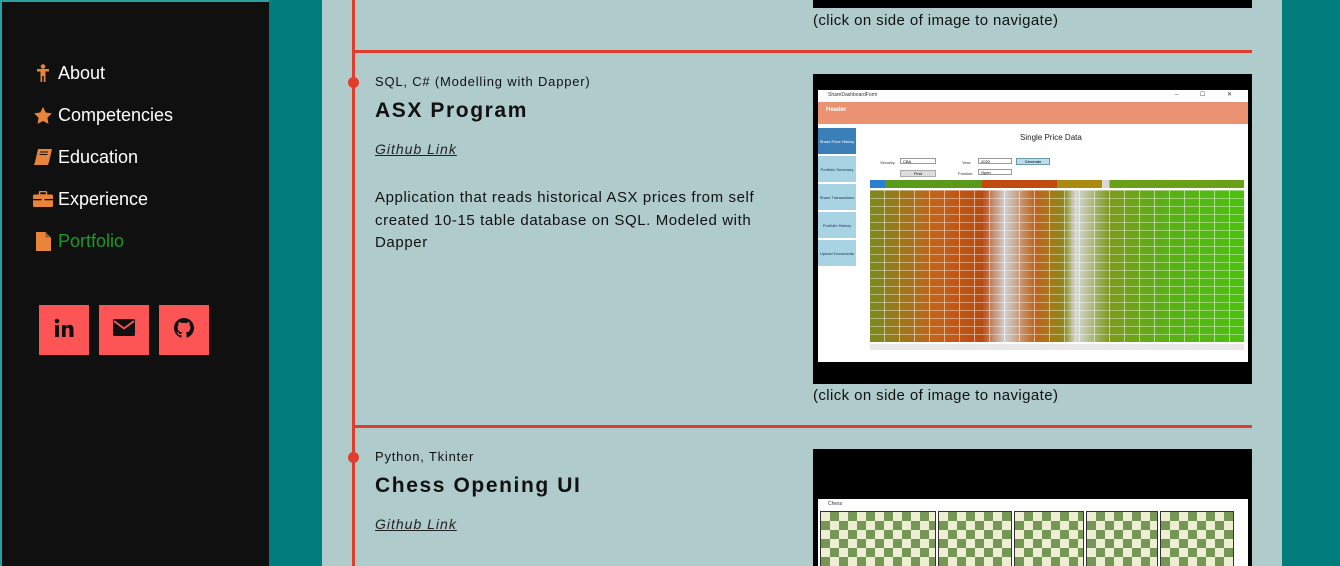 The image size is (1340, 566). Describe the element at coordinates (837, 225) in the screenshot. I see `app-tab: Portfolio History` at that location.